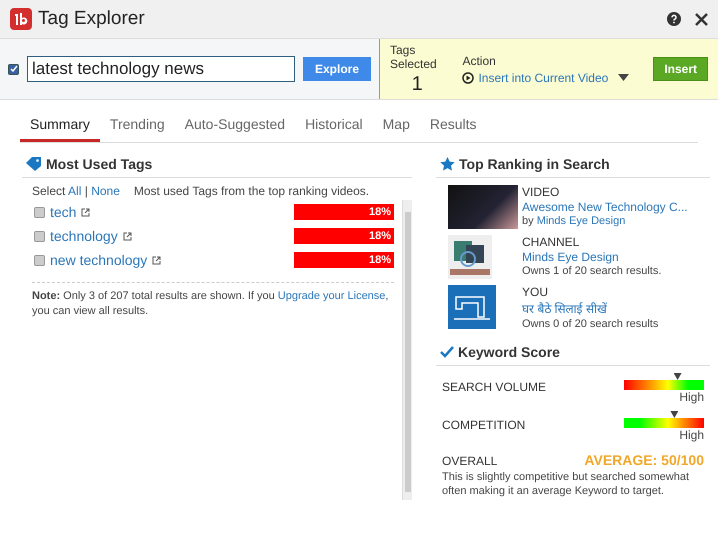 The width and height of the screenshot is (718, 550). I want to click on play-icon, so click(468, 78).